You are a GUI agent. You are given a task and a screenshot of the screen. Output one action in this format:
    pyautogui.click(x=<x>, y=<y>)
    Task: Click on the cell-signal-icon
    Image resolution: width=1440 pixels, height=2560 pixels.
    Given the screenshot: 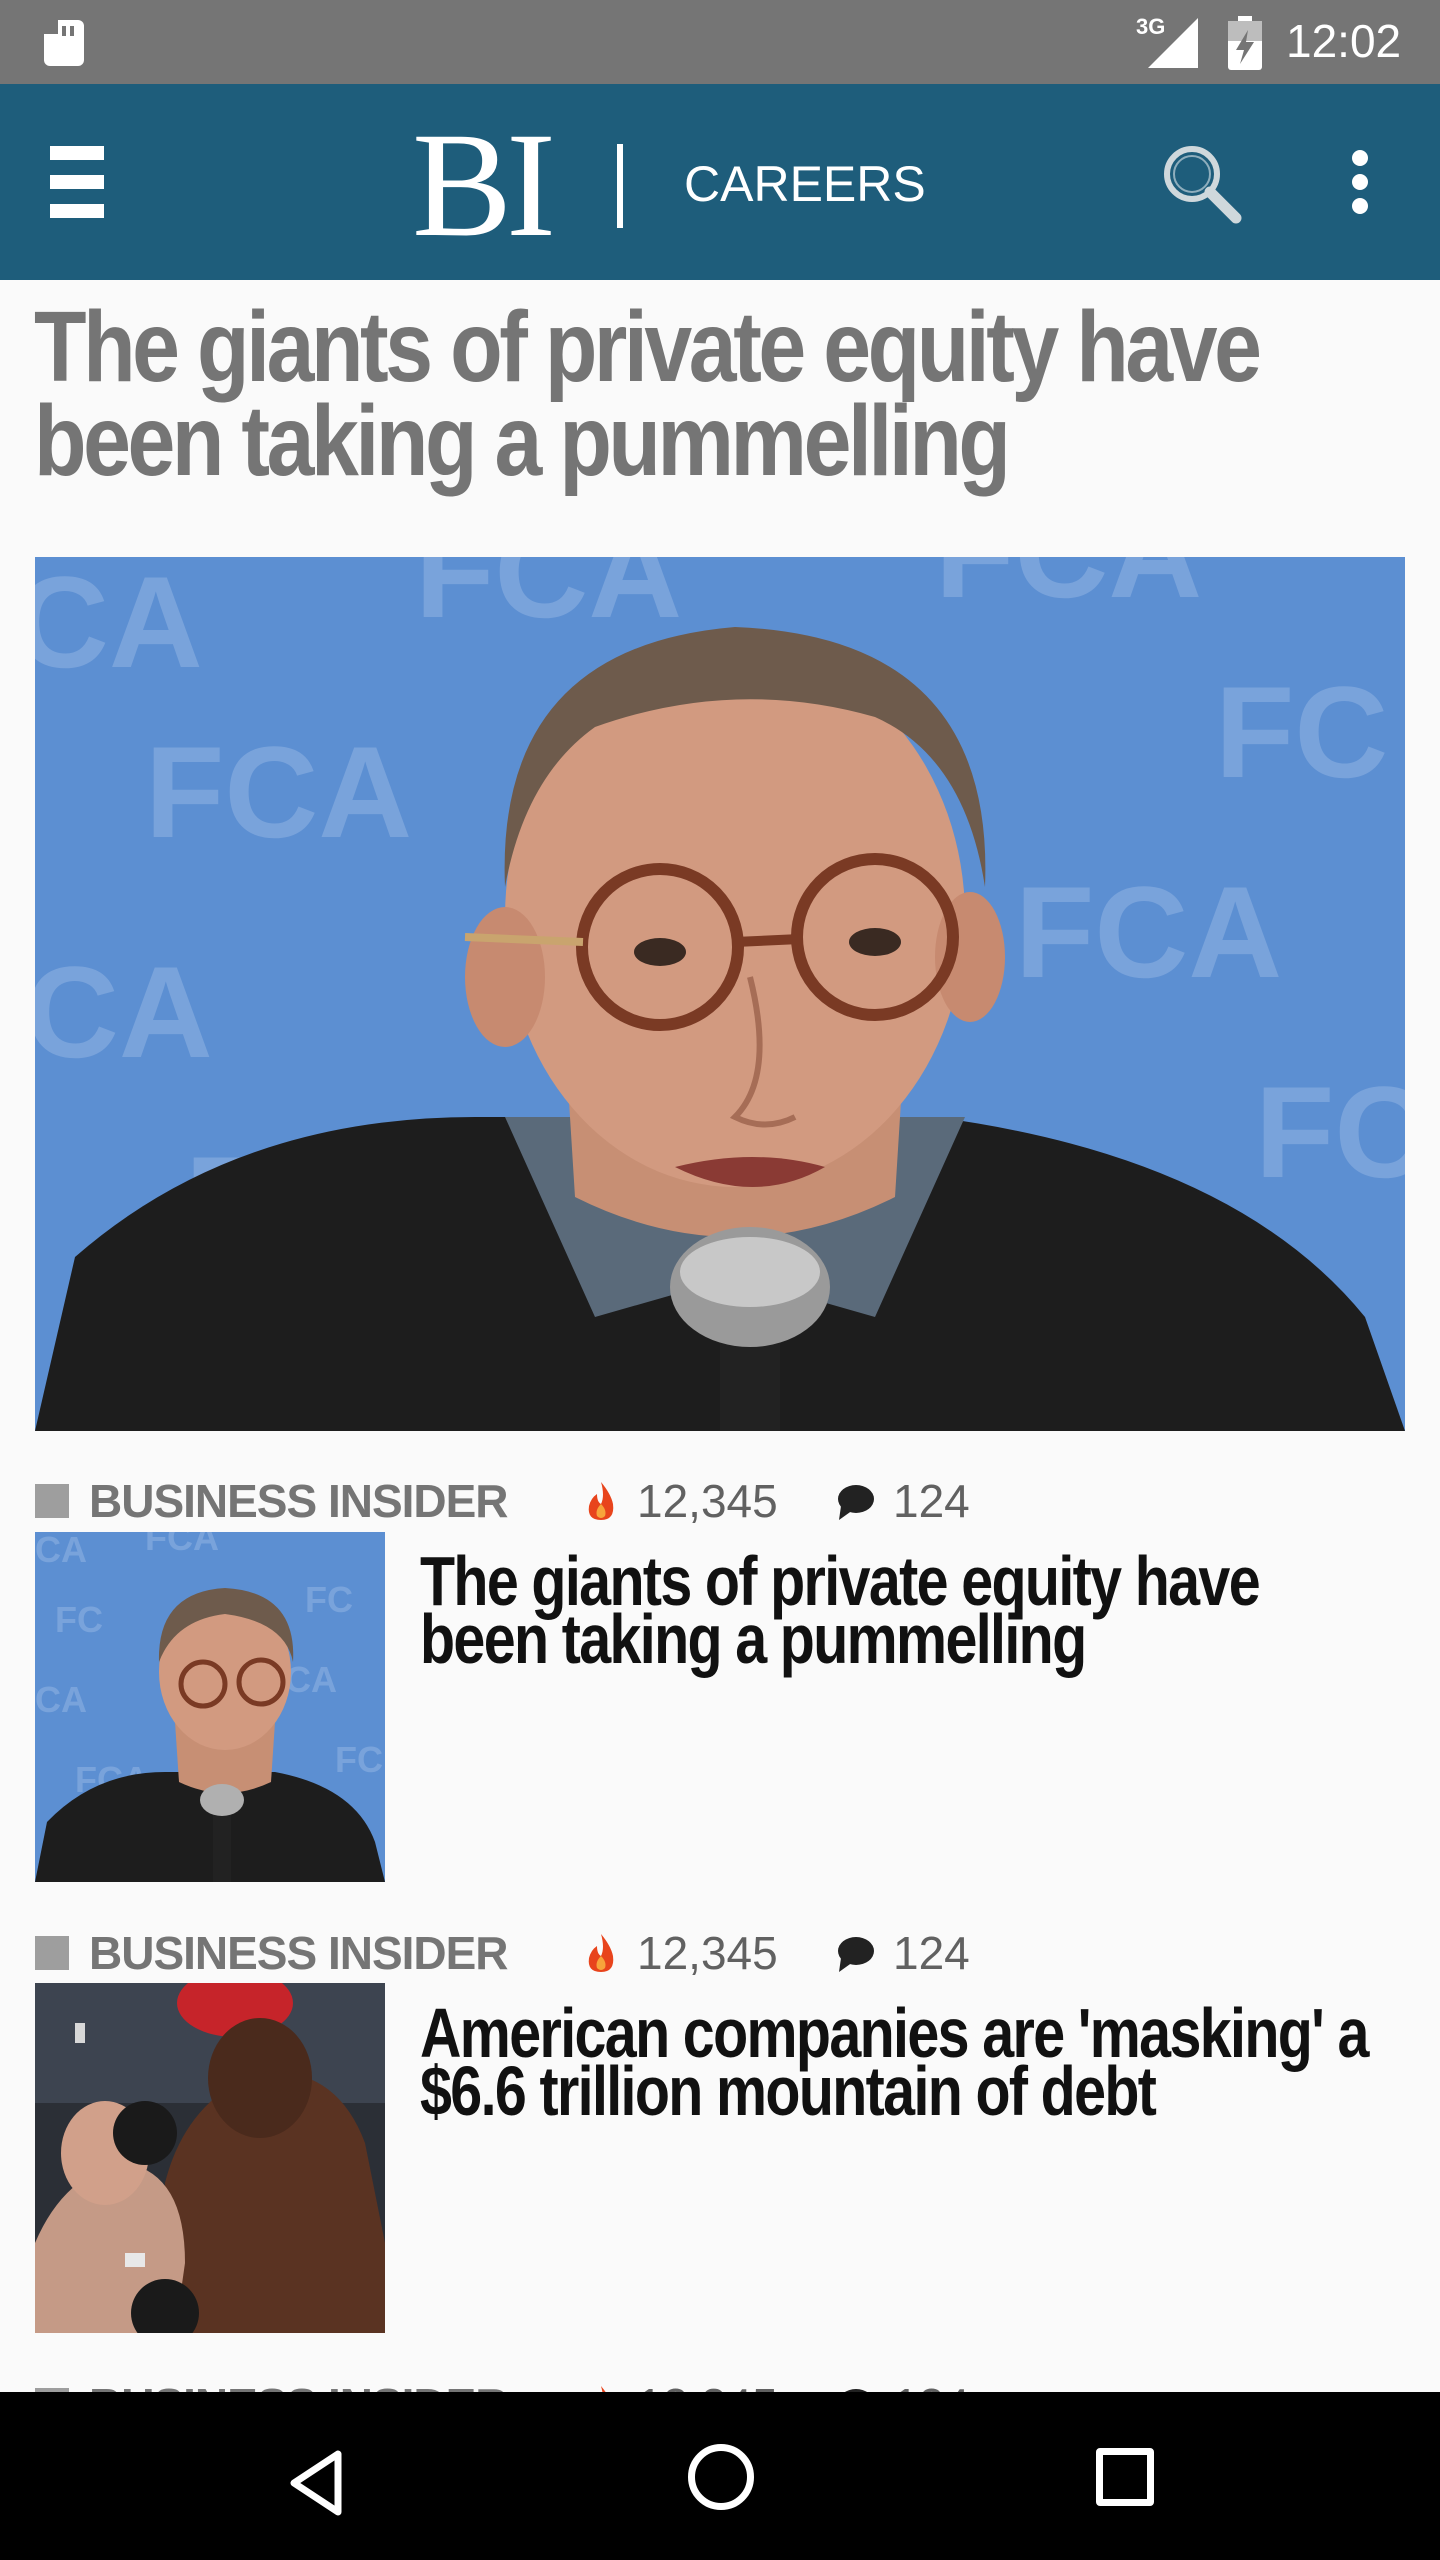 What is the action you would take?
    pyautogui.click(x=1173, y=43)
    